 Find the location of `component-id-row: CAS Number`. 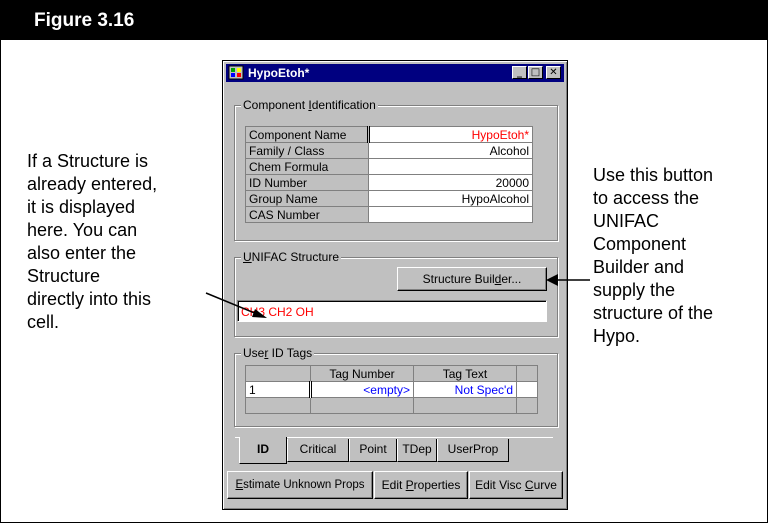

component-id-row: CAS Number is located at coordinates (389, 214).